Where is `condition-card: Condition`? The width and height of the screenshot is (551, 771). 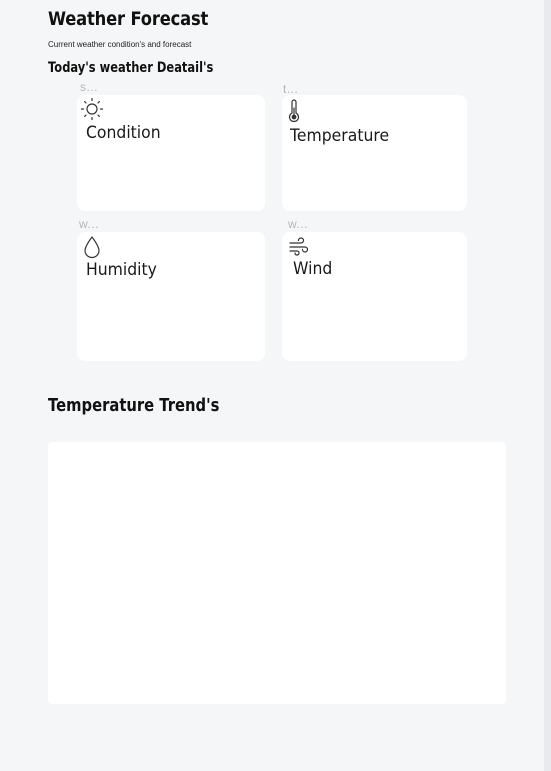
condition-card: Condition is located at coordinates (171, 153).